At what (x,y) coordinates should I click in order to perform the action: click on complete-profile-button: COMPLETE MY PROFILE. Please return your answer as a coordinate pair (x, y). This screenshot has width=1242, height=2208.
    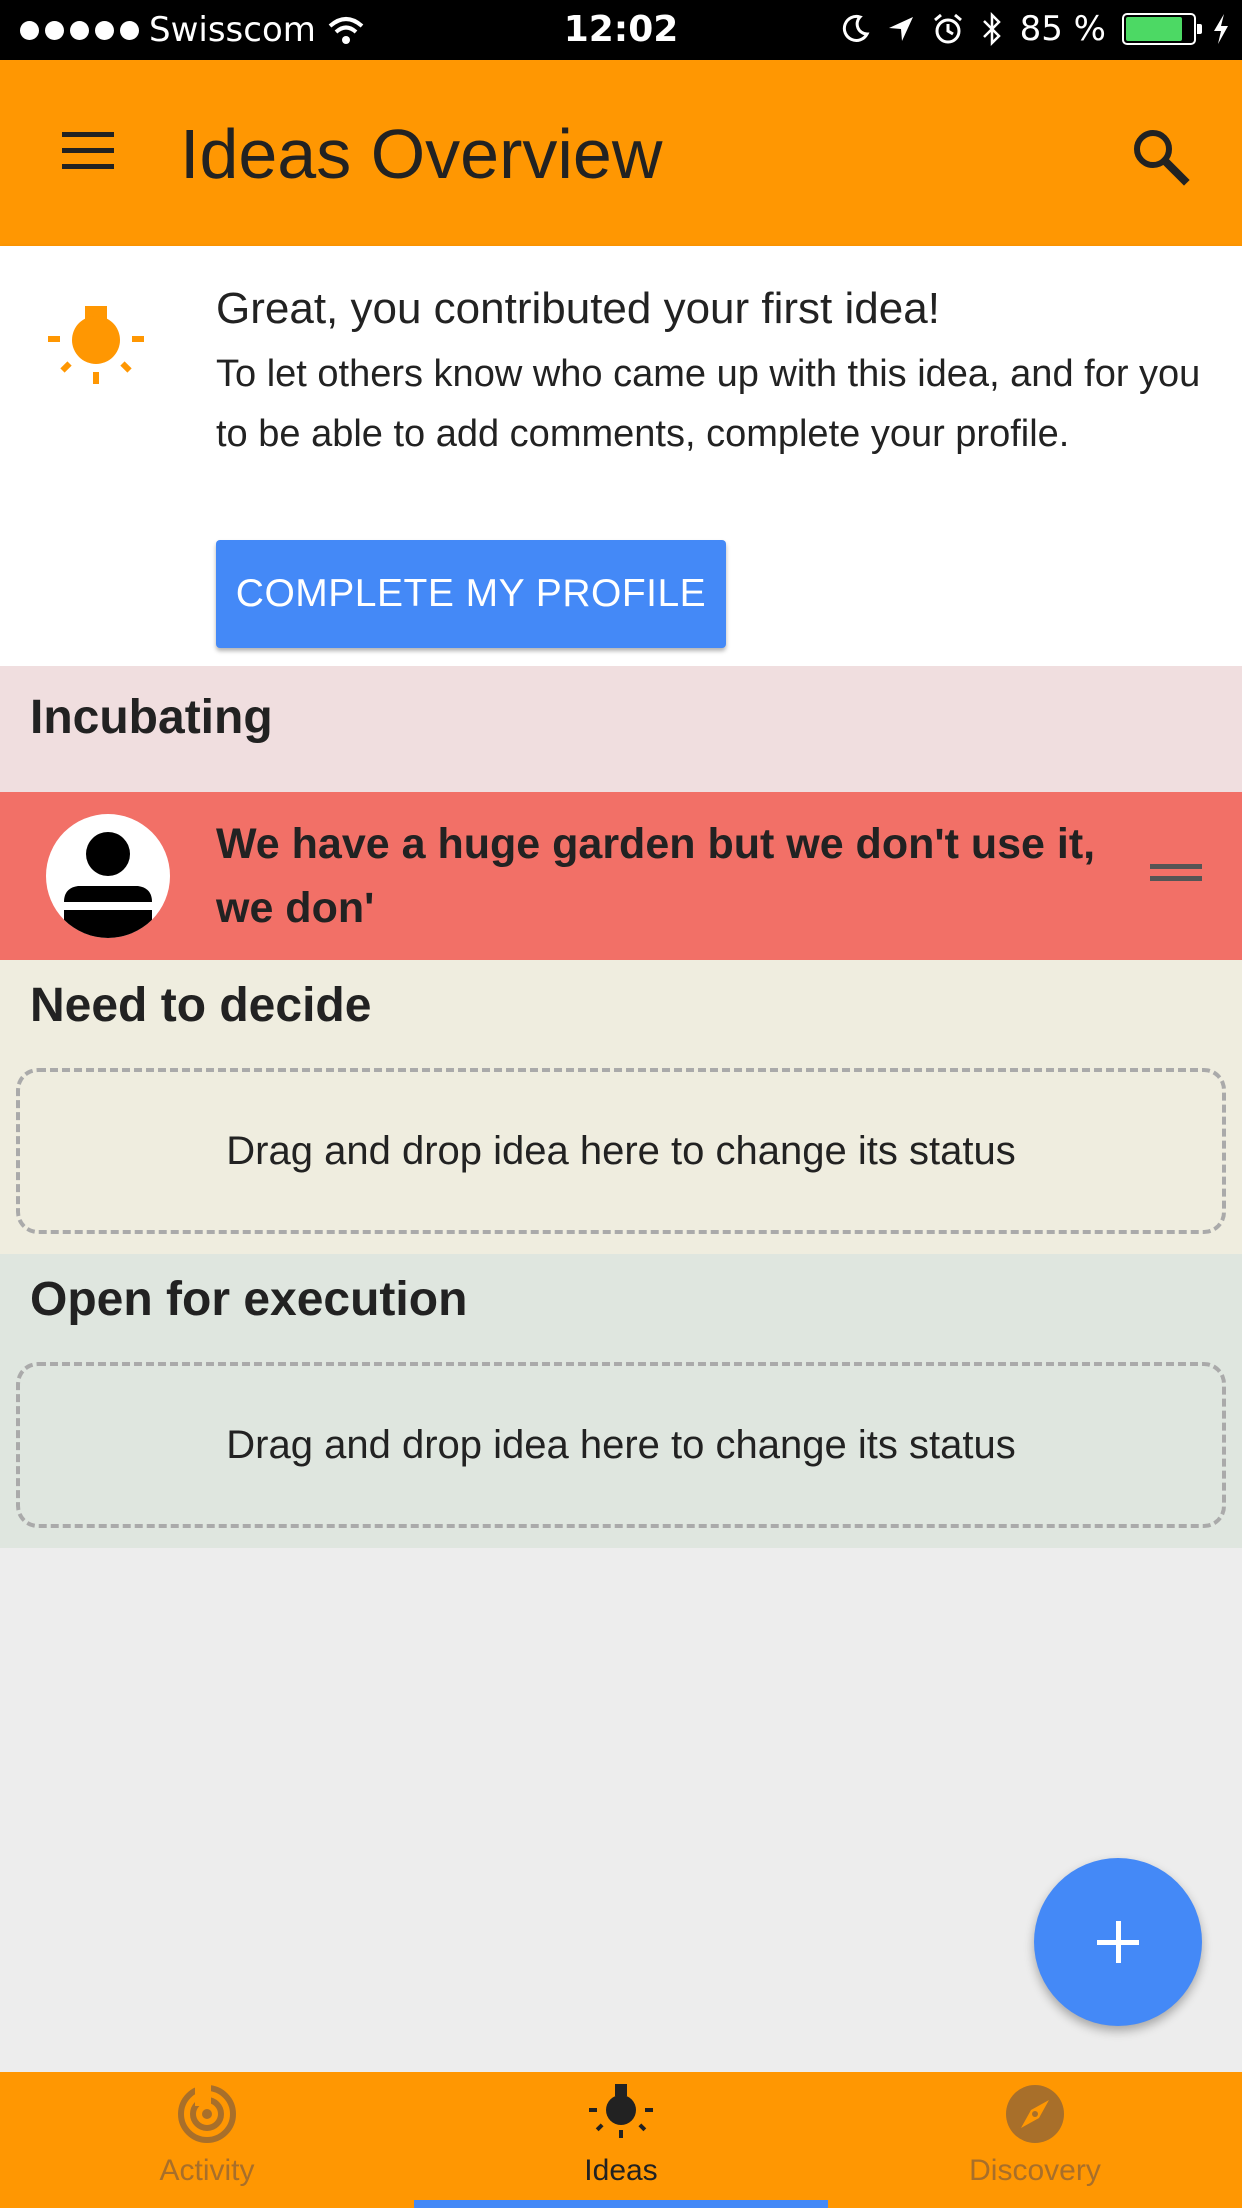
    Looking at the image, I should click on (471, 594).